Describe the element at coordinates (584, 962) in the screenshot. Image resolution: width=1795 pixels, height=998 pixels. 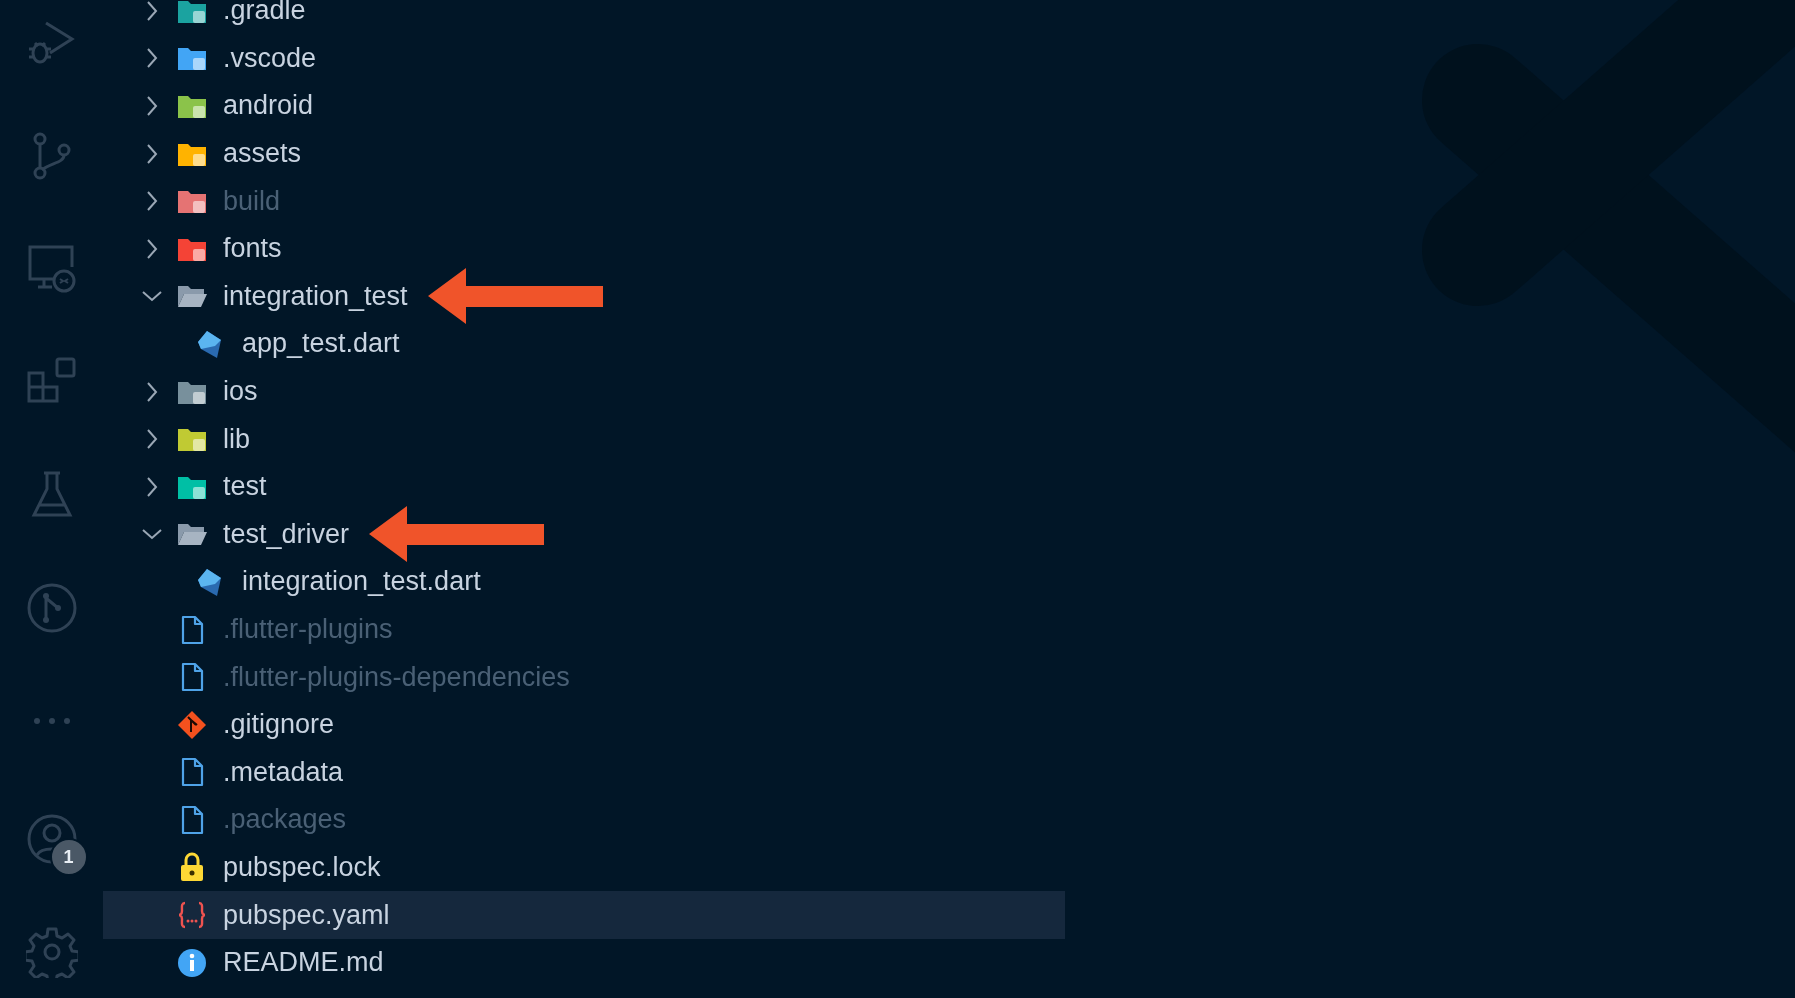
I see `tree-item: README.md` at that location.